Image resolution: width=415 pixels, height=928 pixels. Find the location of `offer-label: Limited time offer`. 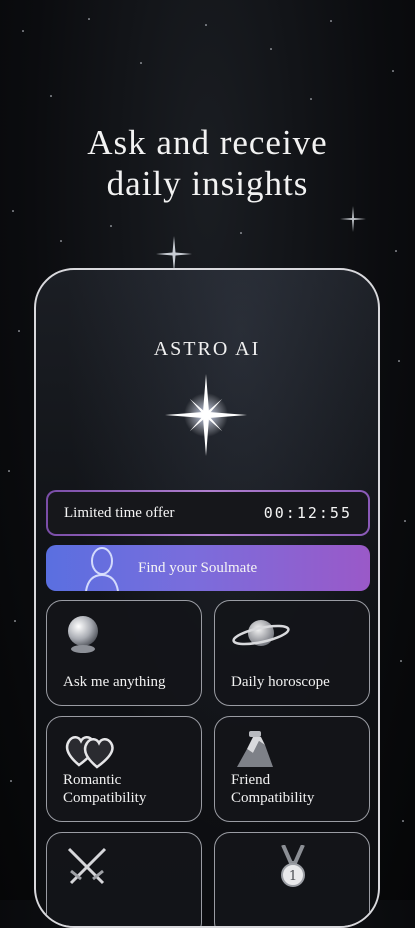

offer-label: Limited time offer is located at coordinates (119, 512).